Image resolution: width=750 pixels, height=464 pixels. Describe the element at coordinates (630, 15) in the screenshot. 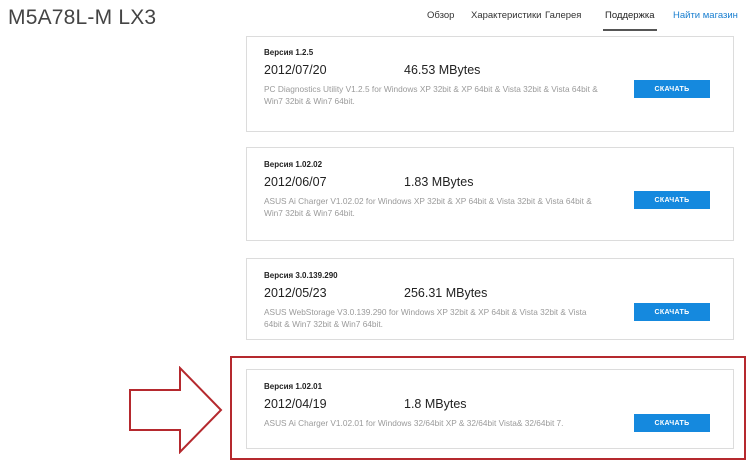

I see `nav-support: Поддержка` at that location.